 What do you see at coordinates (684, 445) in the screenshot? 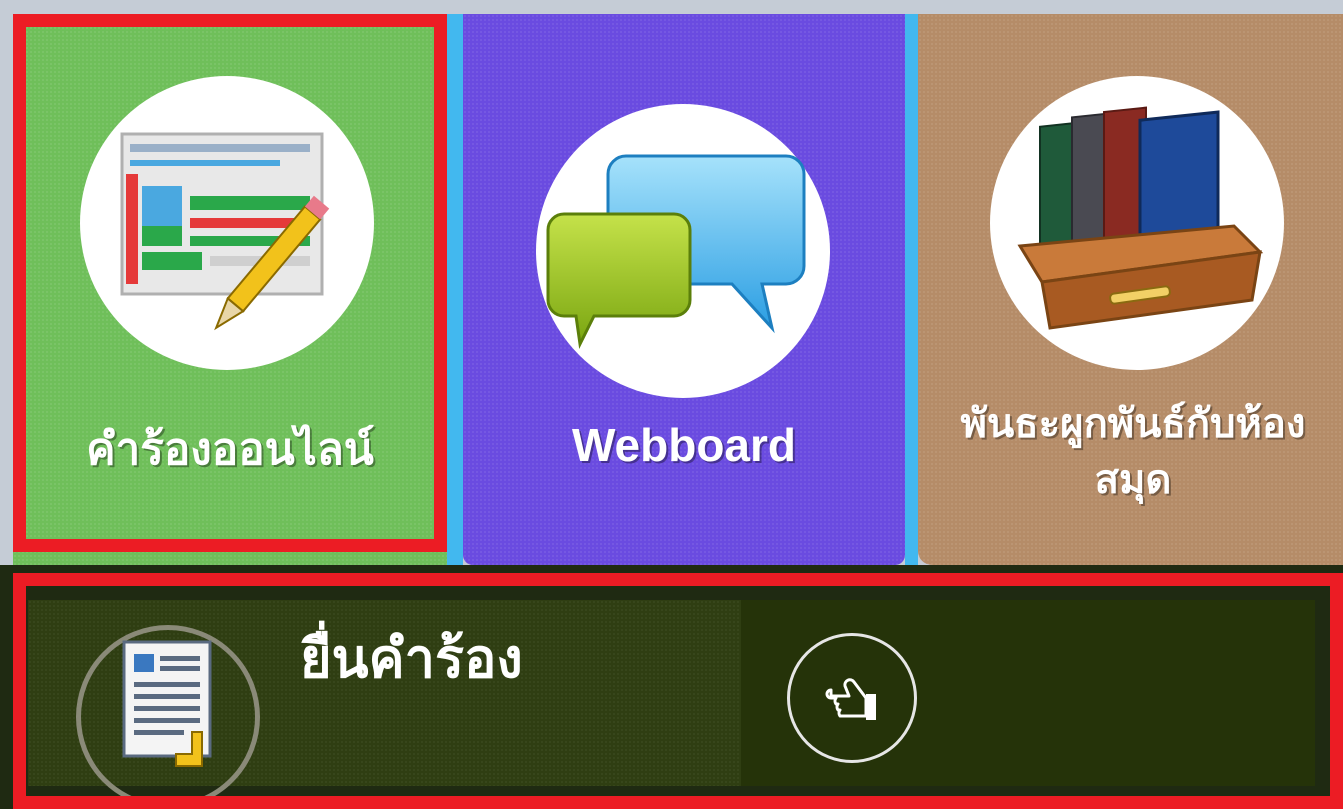
I see `tile-label-webboard: Webboard` at bounding box center [684, 445].